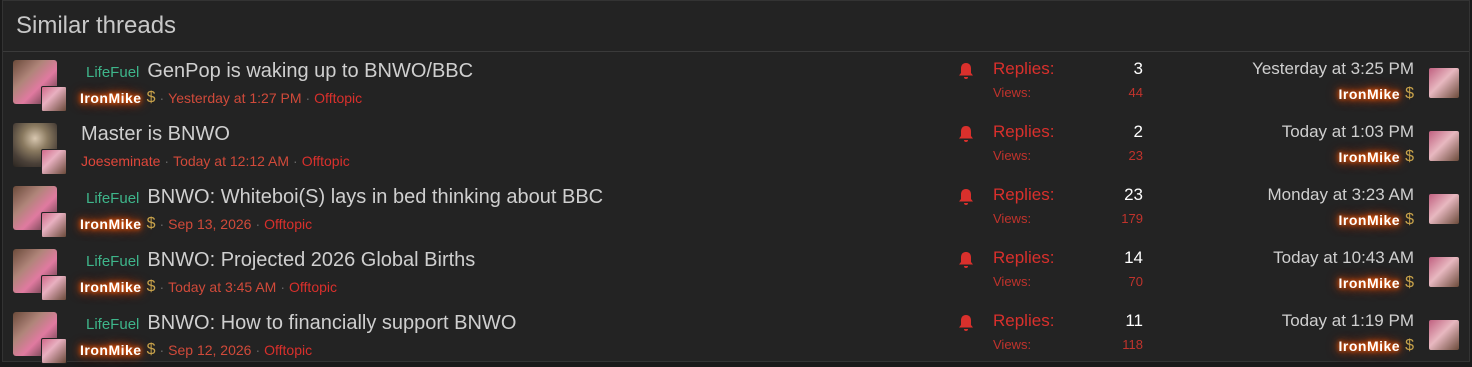  I want to click on replies-count: 14, so click(1133, 257).